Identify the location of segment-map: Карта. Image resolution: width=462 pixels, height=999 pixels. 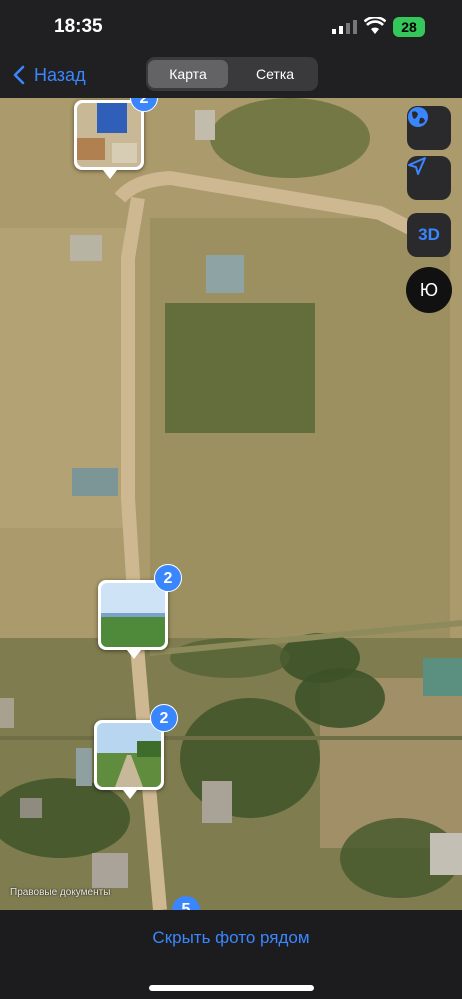
(188, 74).